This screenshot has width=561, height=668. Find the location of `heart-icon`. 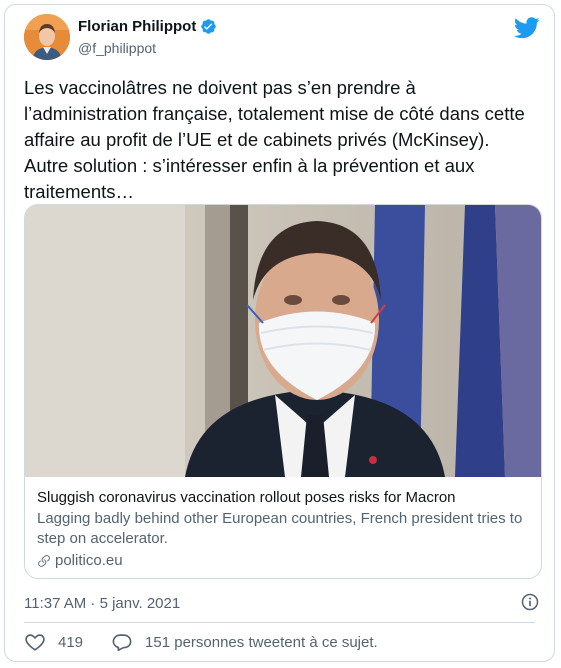

heart-icon is located at coordinates (35, 642).